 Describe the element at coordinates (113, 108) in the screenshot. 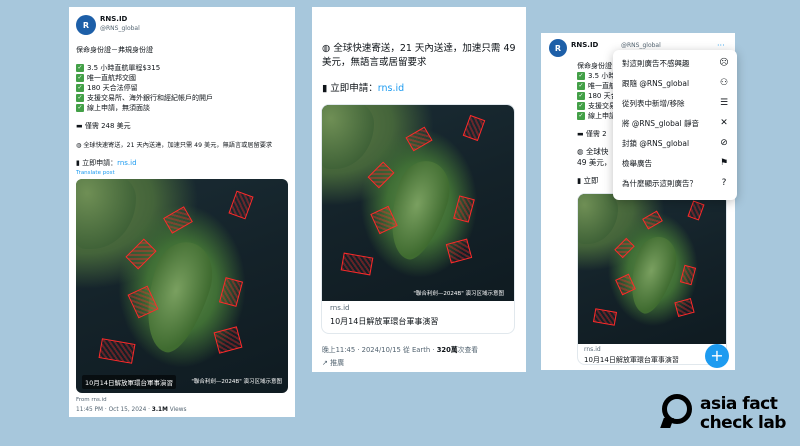

I see `check-line-5: ✓ 線上申請，無須面談` at that location.